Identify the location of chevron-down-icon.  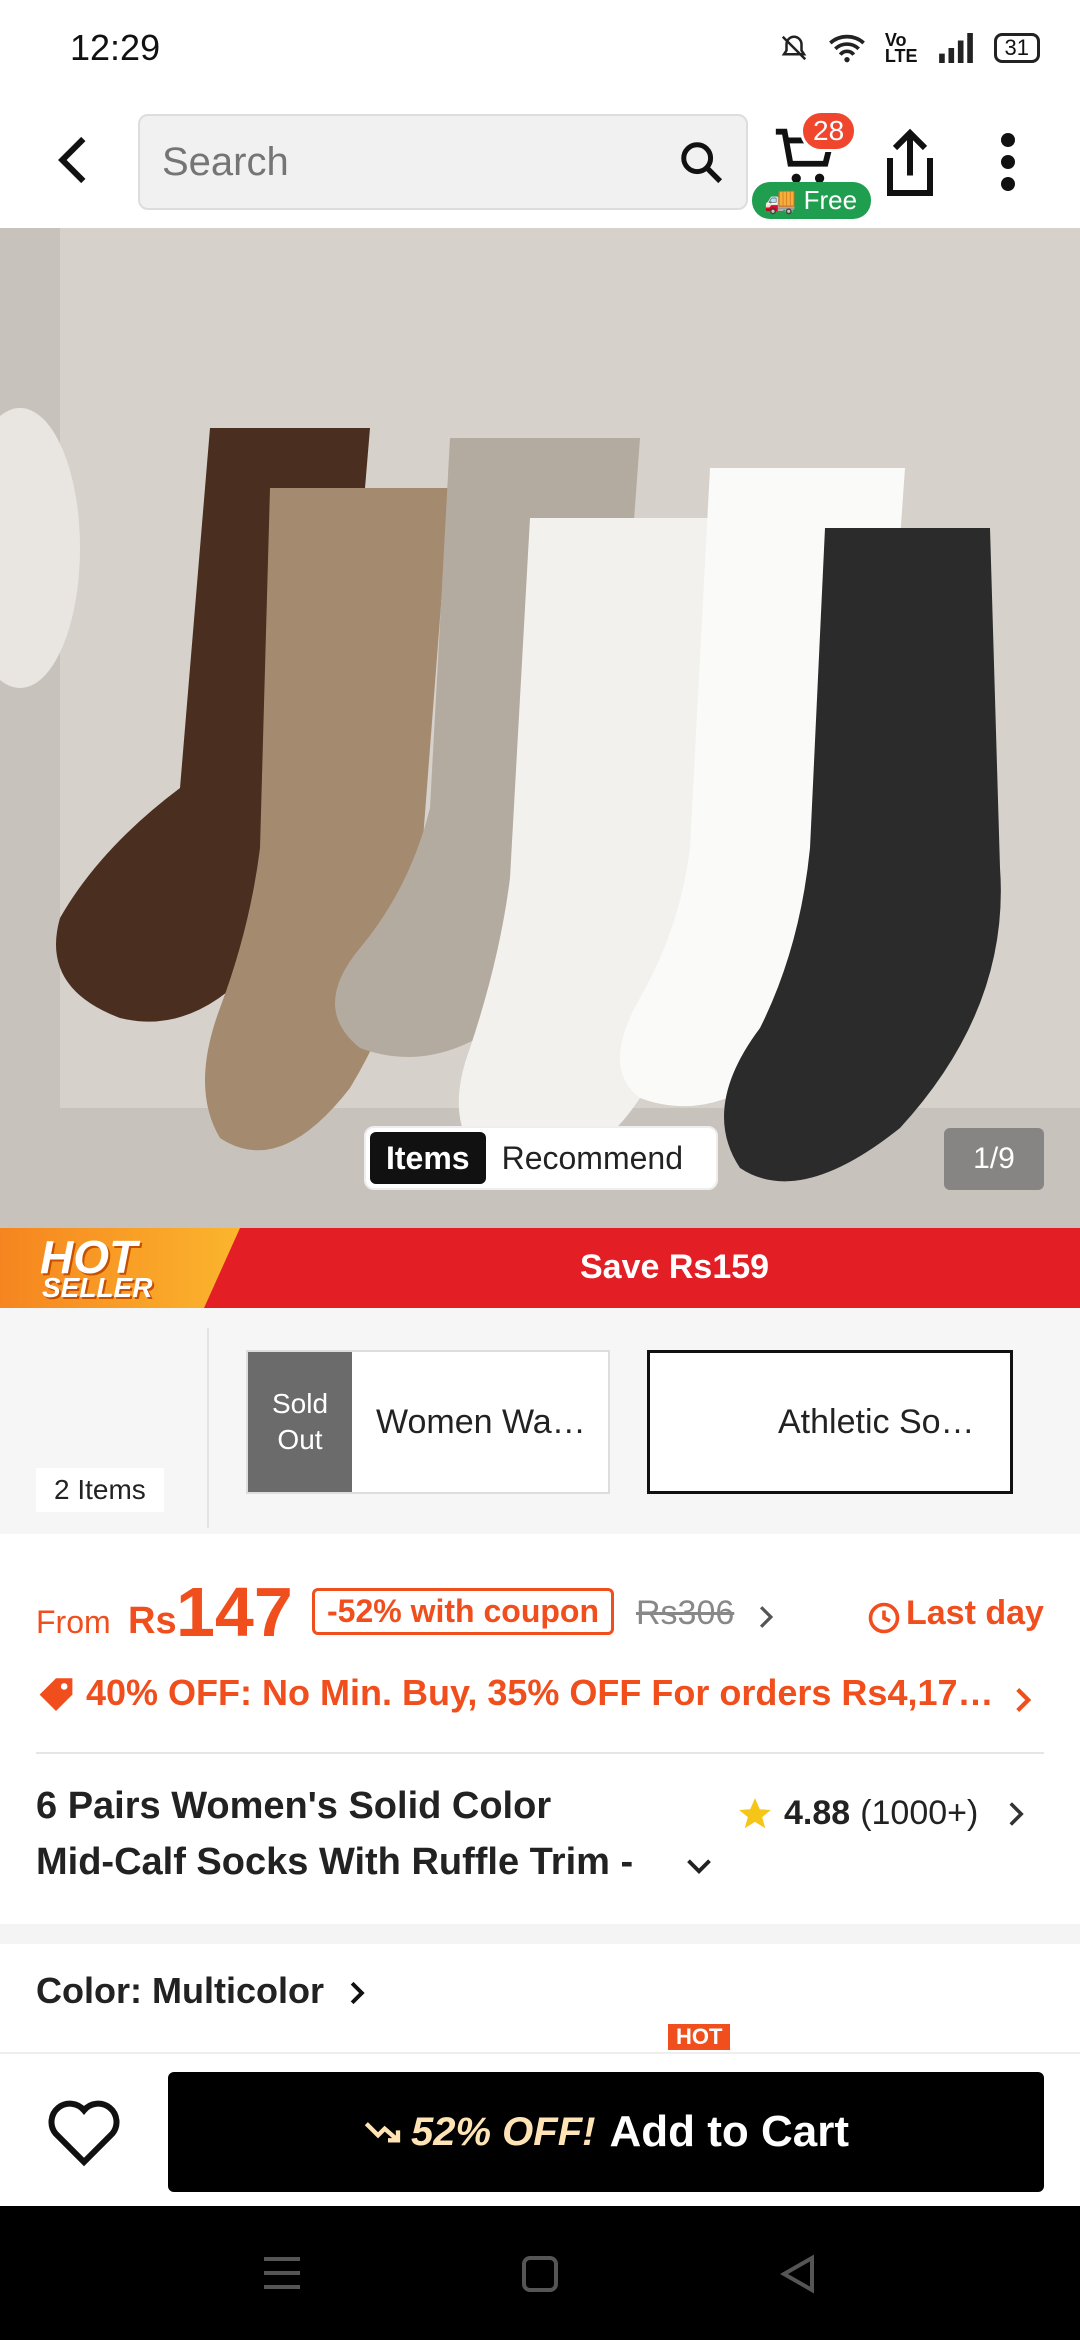
(699, 1866).